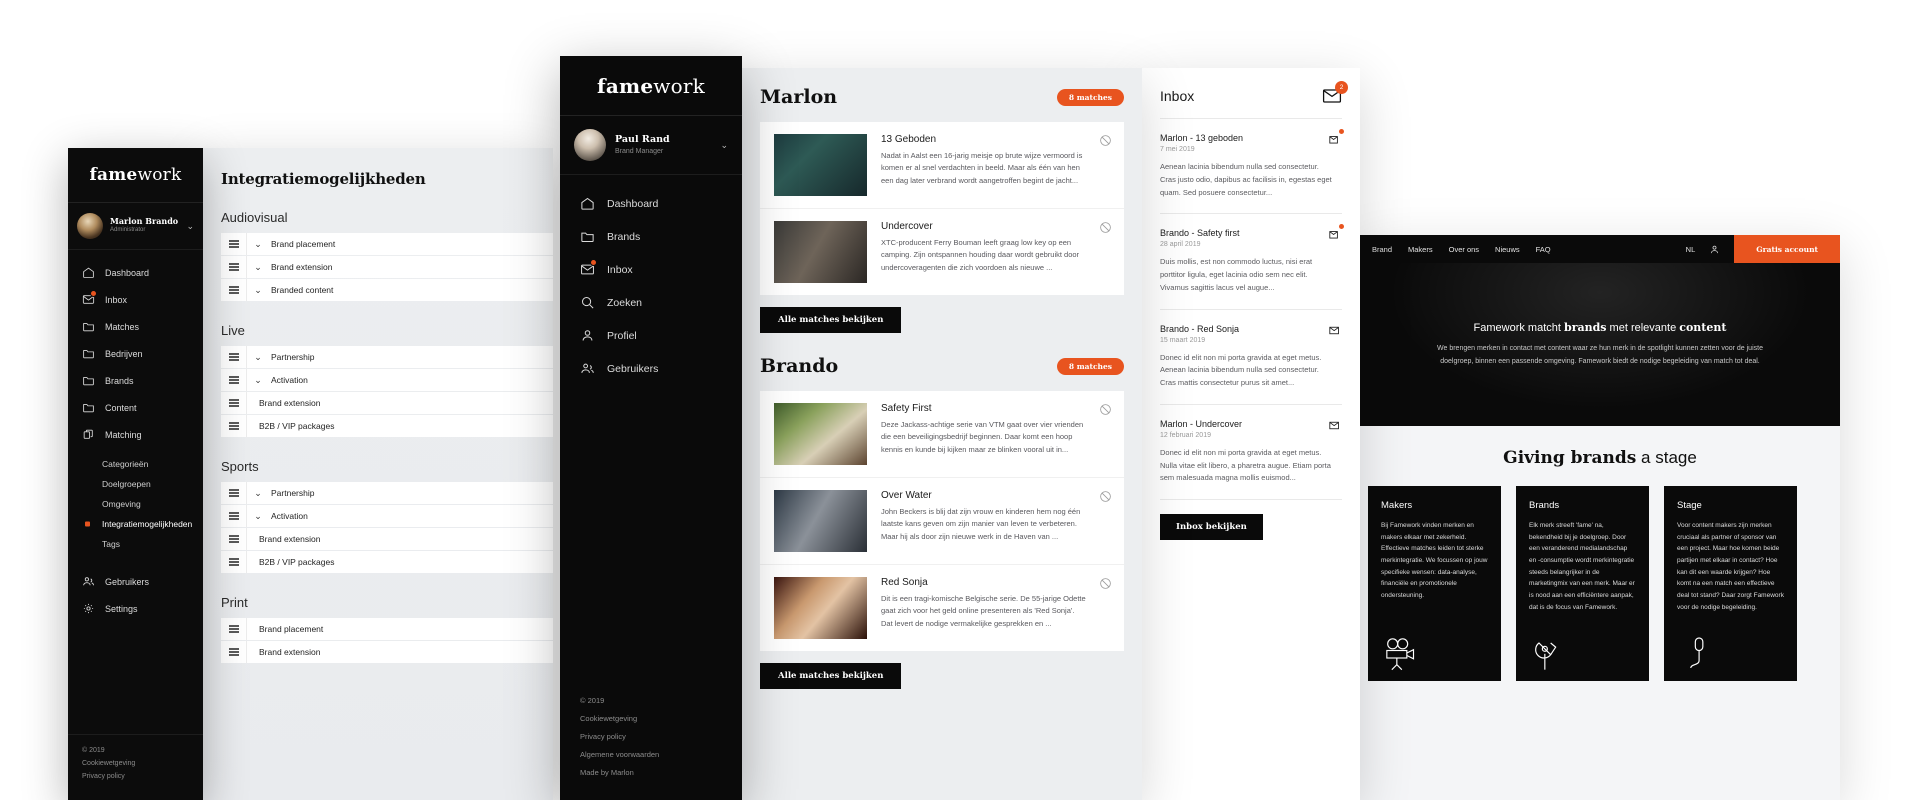 This screenshot has width=1920, height=800. What do you see at coordinates (135, 353) in the screenshot?
I see `sidebar-item-bedrijven: Bedrijven` at bounding box center [135, 353].